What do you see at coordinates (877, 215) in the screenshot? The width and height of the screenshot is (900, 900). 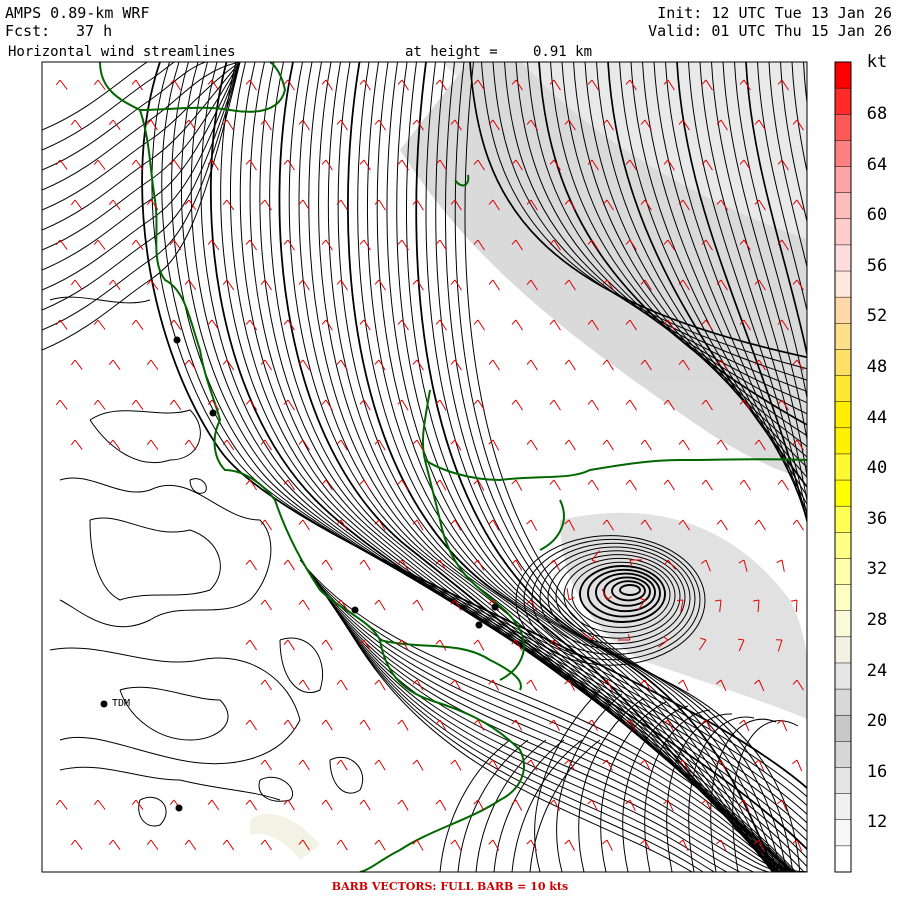 I see `colorbar-tick-label: 60` at bounding box center [877, 215].